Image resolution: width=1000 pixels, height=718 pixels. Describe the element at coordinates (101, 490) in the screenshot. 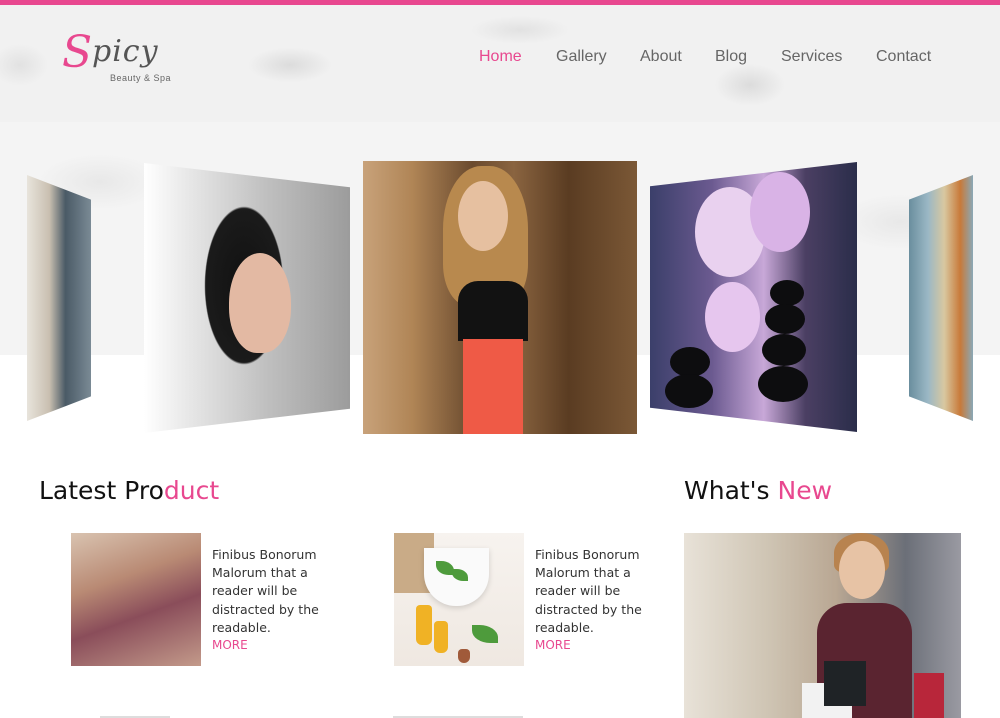

I see `heading-text: Latest Pro` at that location.